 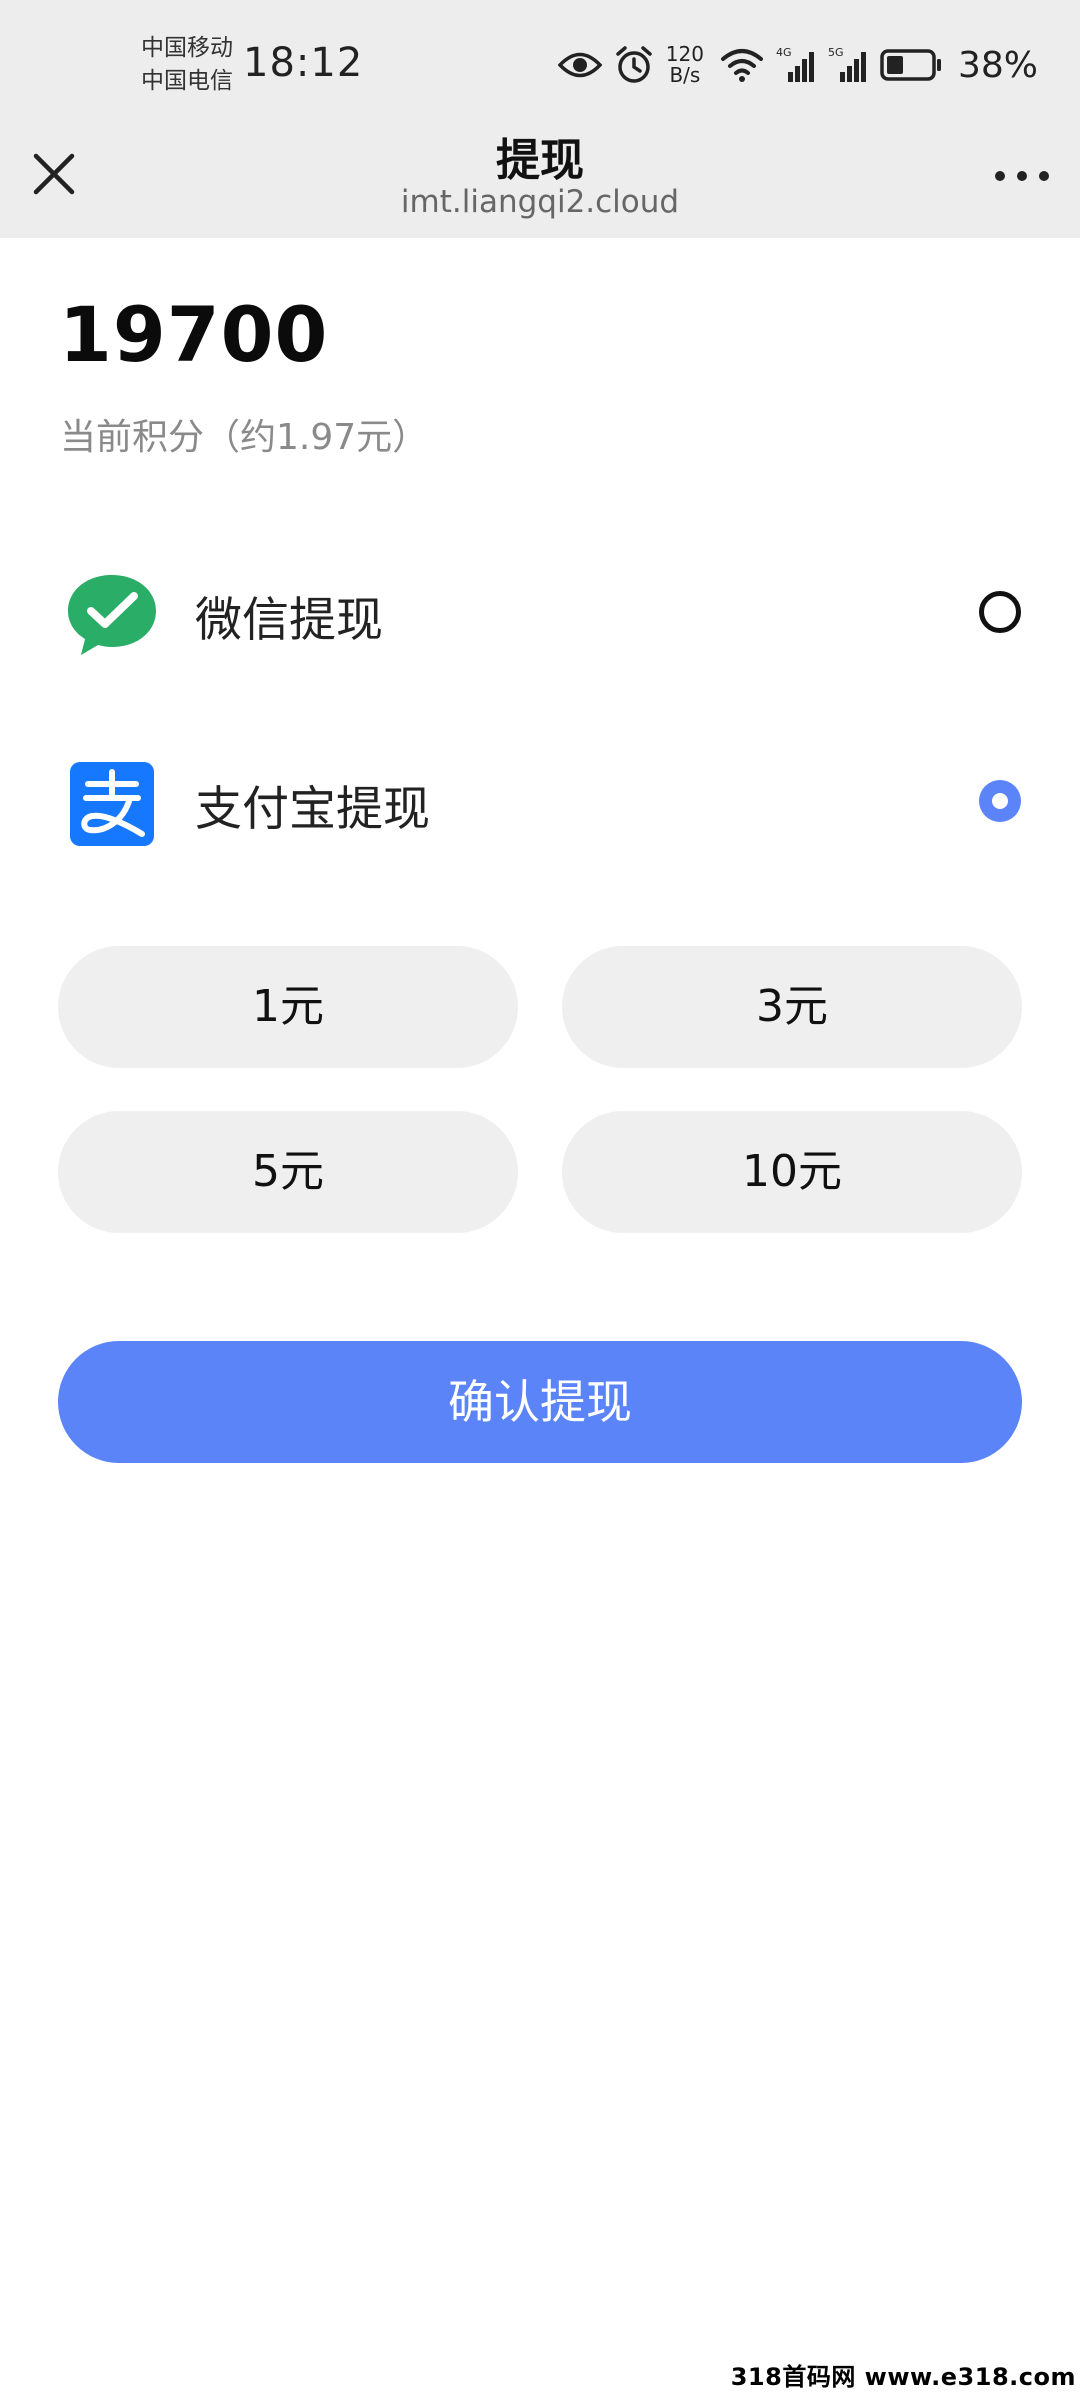 I want to click on amount-option-5: 5元, so click(x=288, y=1172).